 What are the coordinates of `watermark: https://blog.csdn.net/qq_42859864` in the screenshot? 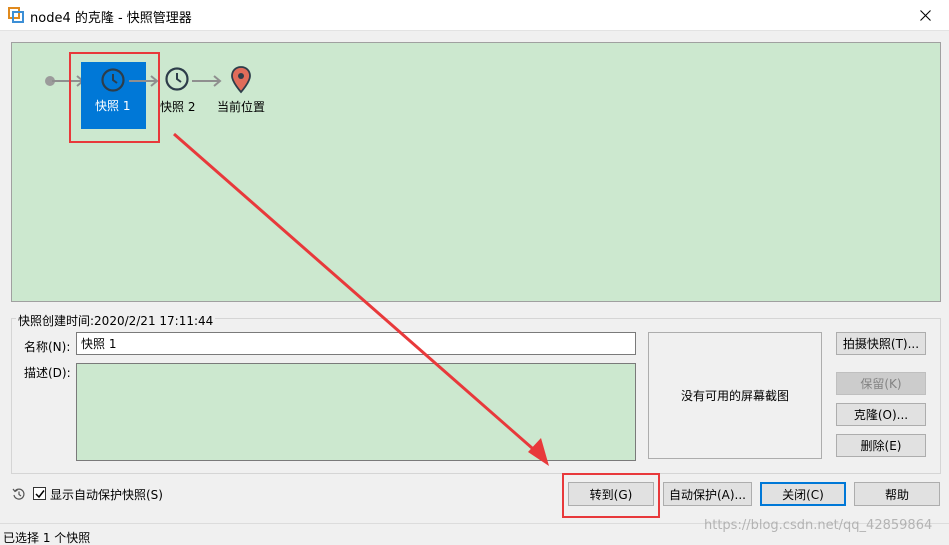 It's located at (818, 525).